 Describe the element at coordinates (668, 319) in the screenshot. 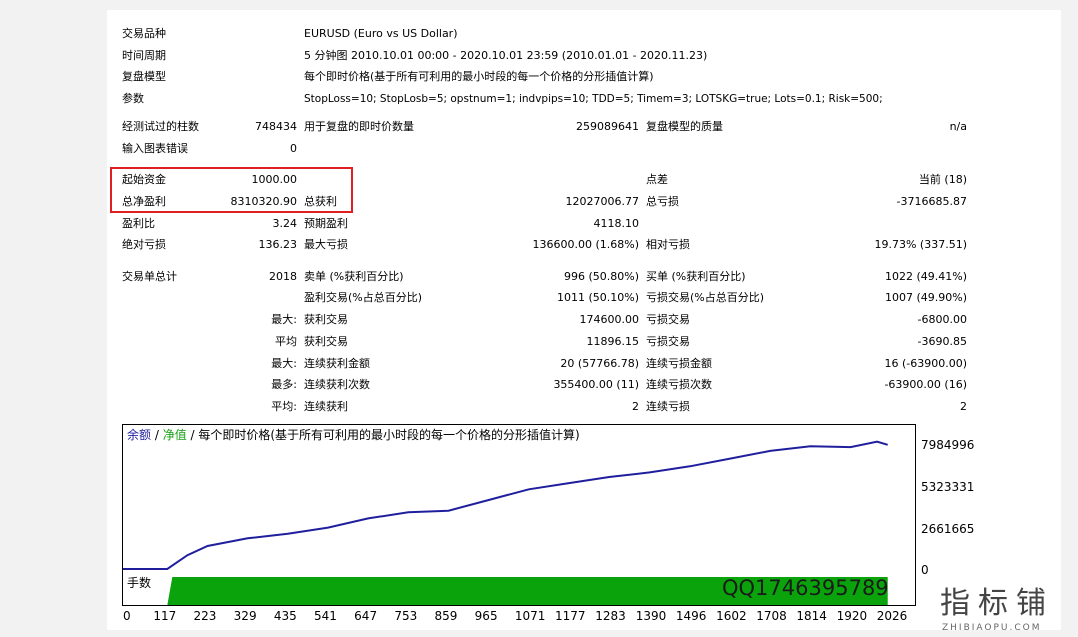

I see `max-loss-label: 亏损交易` at that location.